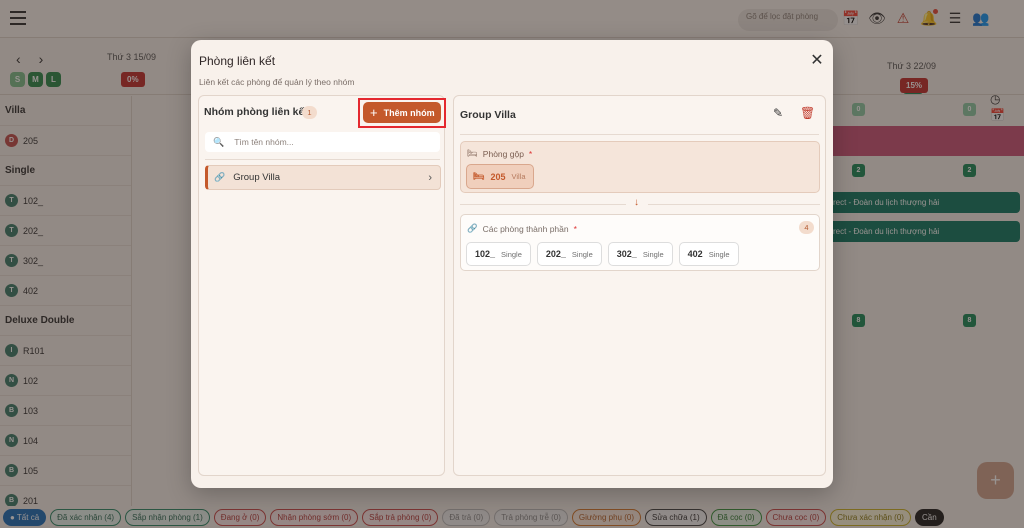  Describe the element at coordinates (807, 113) in the screenshot. I see `delete-icon: 🗑` at that location.